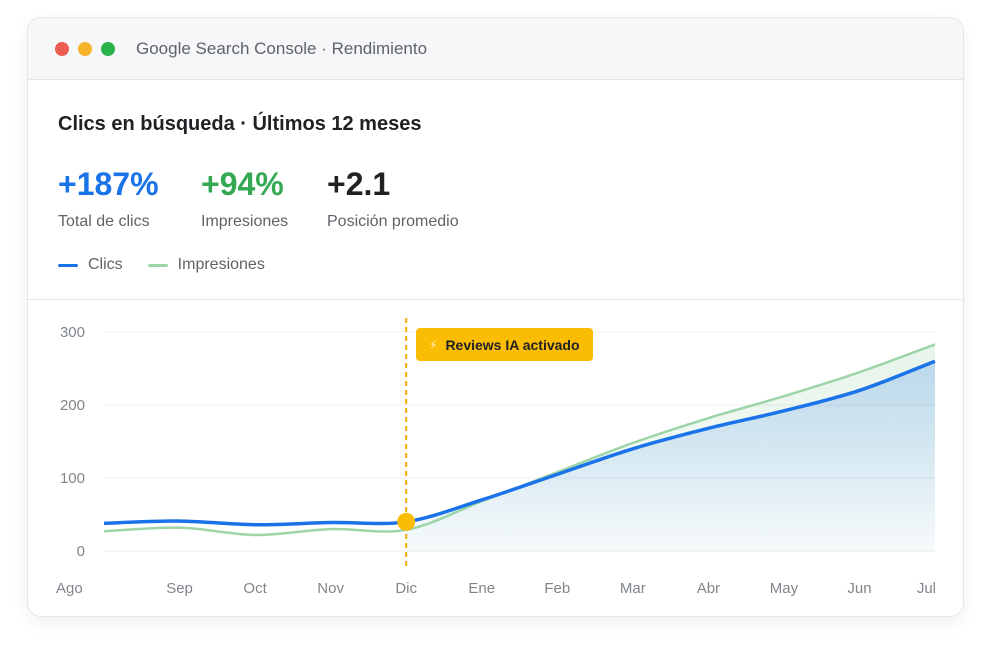 The image size is (1000, 646). What do you see at coordinates (72, 405) in the screenshot?
I see `y-tick-label-200: 200` at bounding box center [72, 405].